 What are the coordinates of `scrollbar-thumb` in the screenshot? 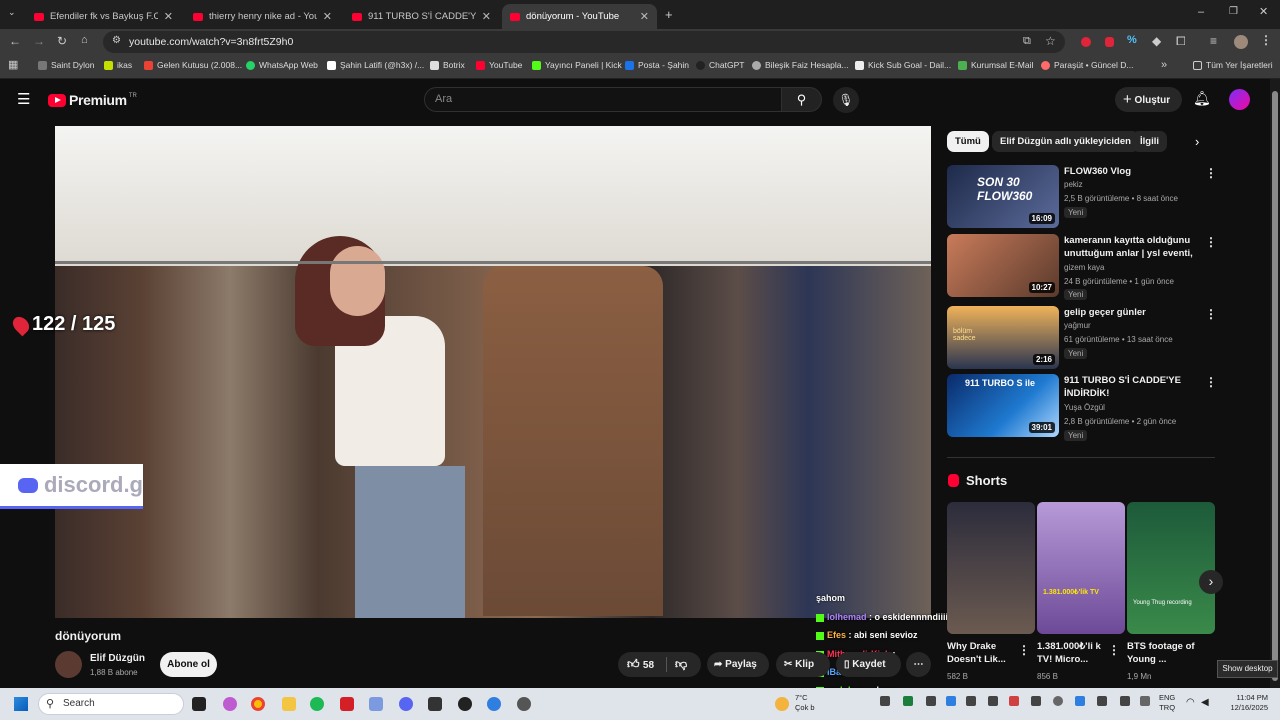 It's located at (1275, 386).